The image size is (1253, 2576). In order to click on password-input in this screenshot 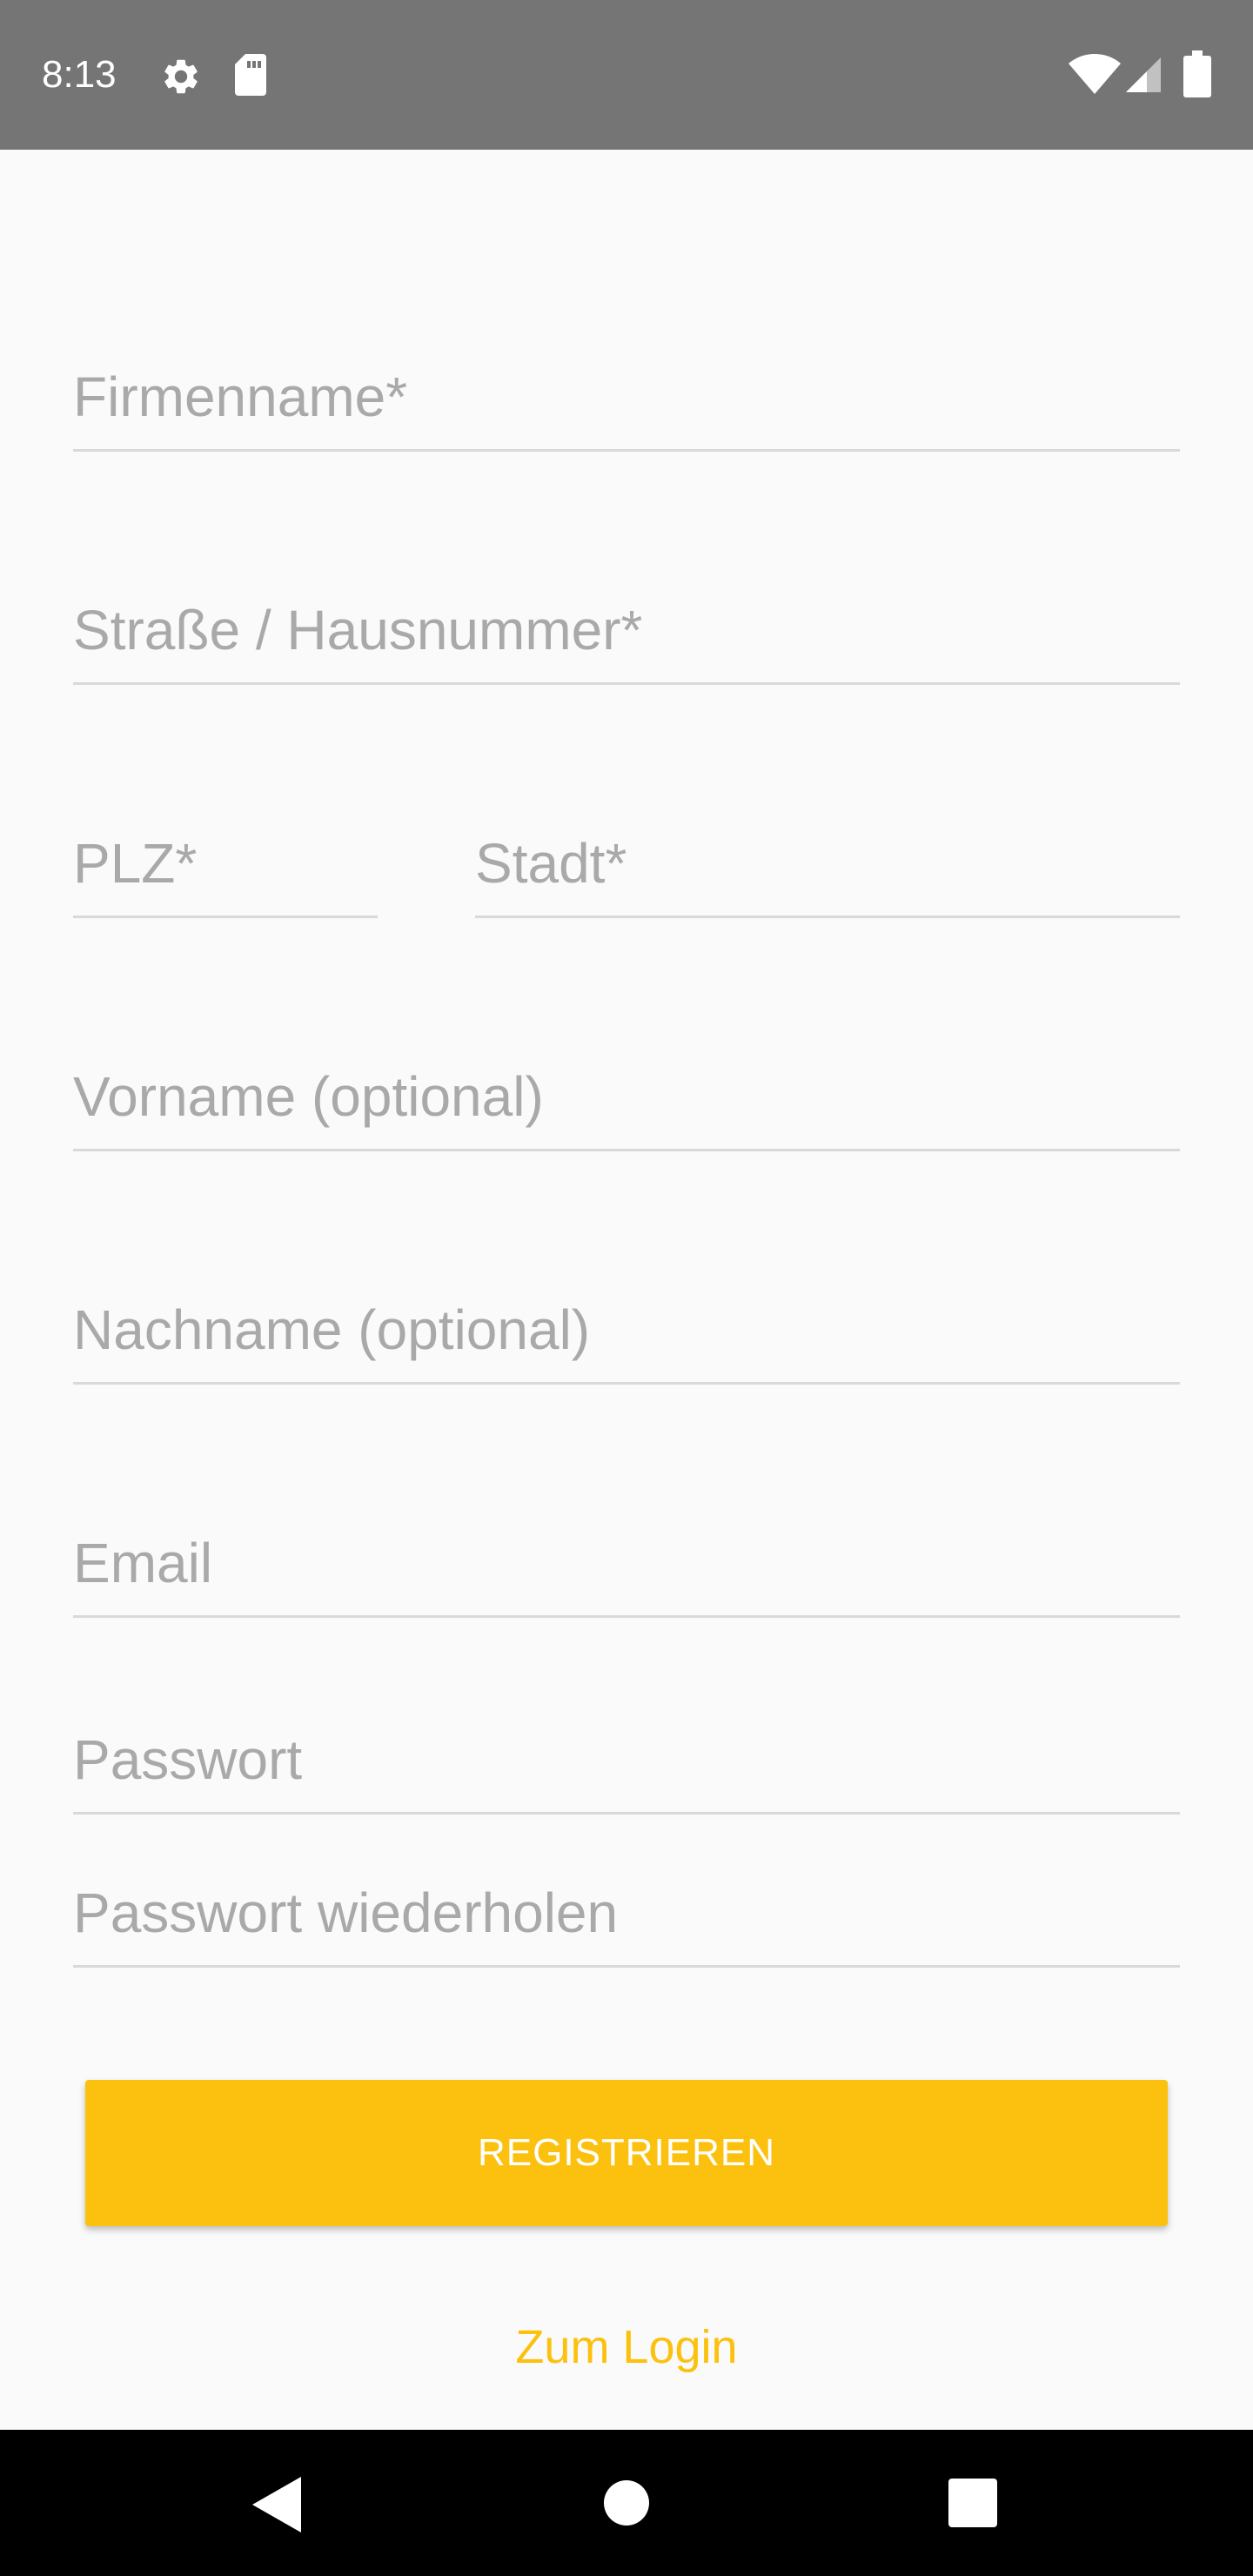, I will do `click(626, 1760)`.